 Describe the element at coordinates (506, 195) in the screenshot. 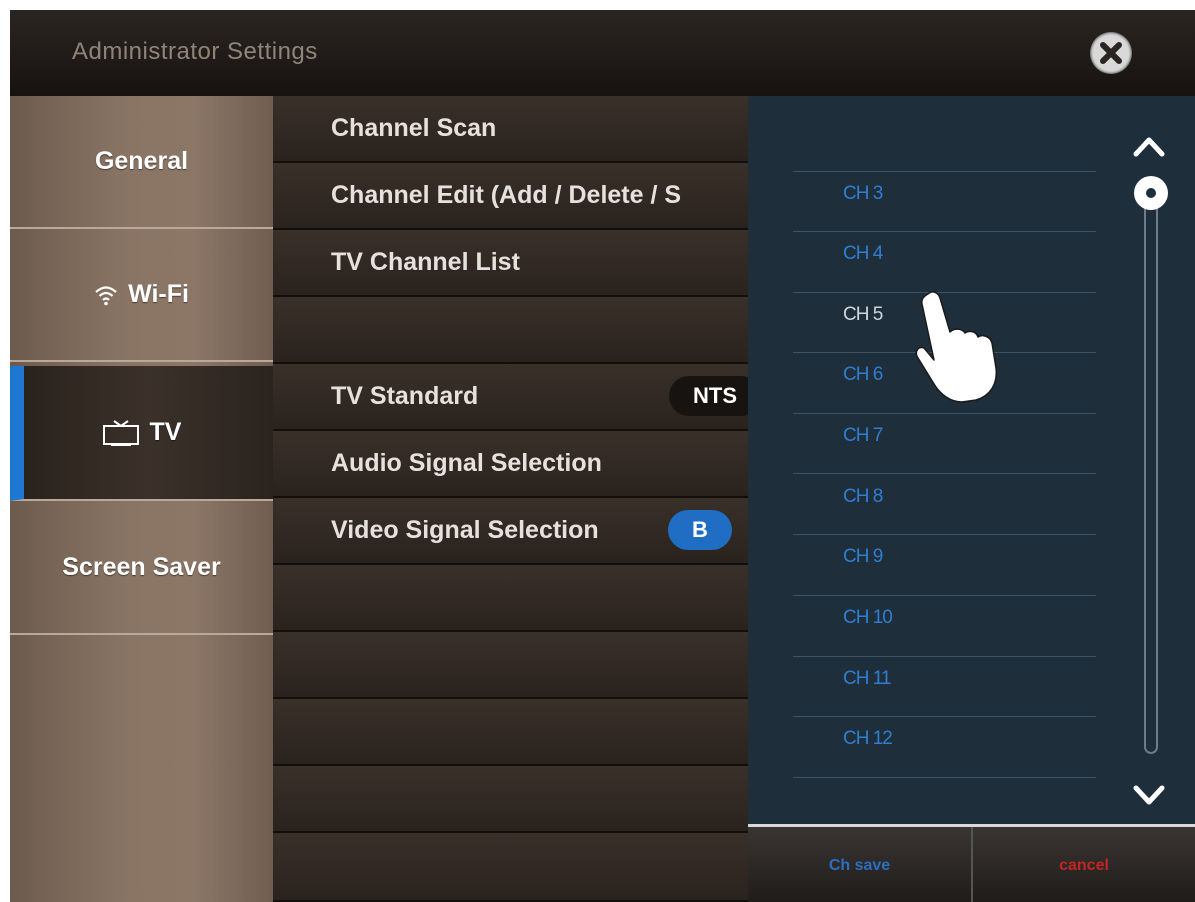

I see `row-label: Channel Edit (Add / Delete / S` at that location.